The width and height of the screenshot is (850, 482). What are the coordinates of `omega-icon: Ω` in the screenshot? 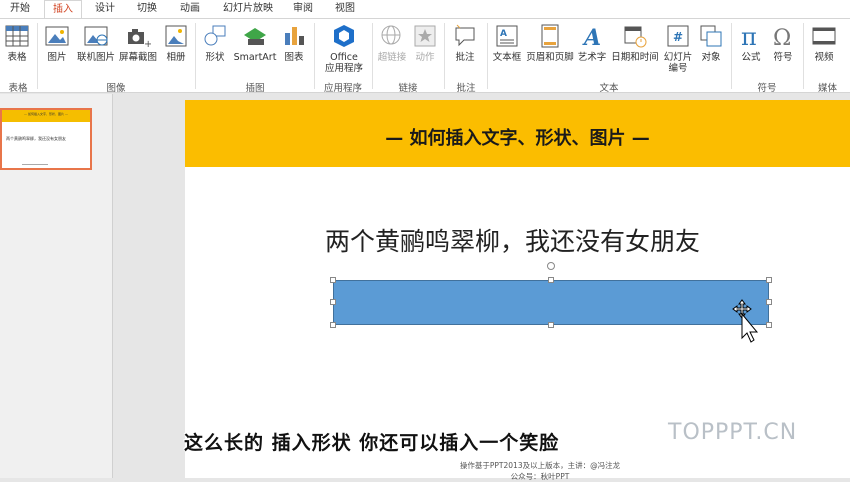 It's located at (782, 37).